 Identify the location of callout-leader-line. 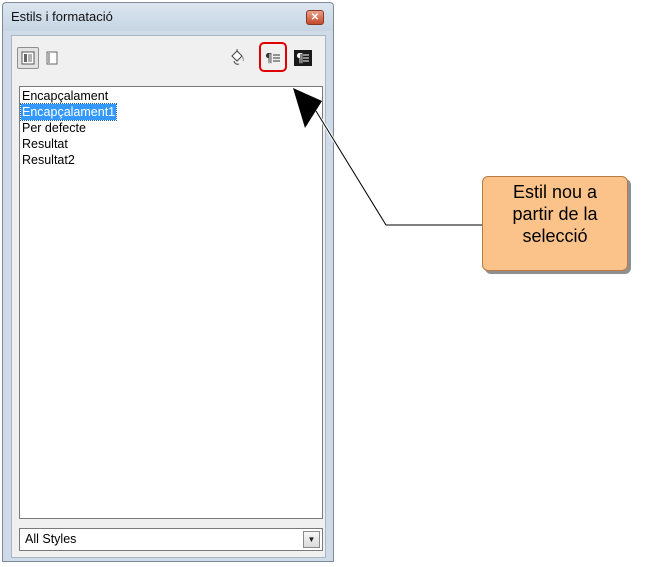
(398, 168).